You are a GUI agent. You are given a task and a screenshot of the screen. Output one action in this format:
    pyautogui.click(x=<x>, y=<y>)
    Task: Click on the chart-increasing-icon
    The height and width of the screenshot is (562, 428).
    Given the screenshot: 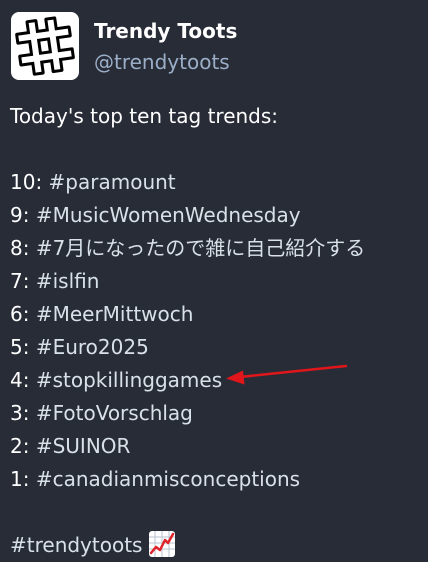 What is the action you would take?
    pyautogui.click(x=162, y=544)
    